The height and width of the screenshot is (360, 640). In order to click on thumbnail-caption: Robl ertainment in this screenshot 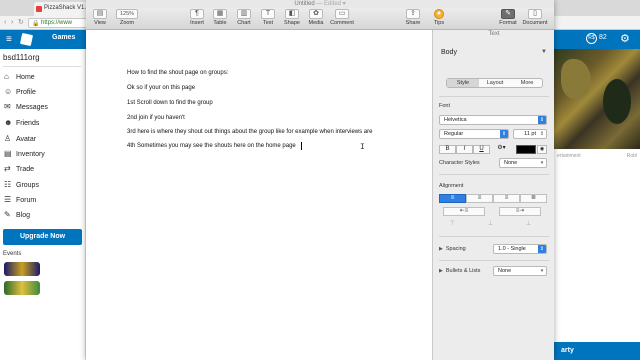, I will do `click(597, 156)`.